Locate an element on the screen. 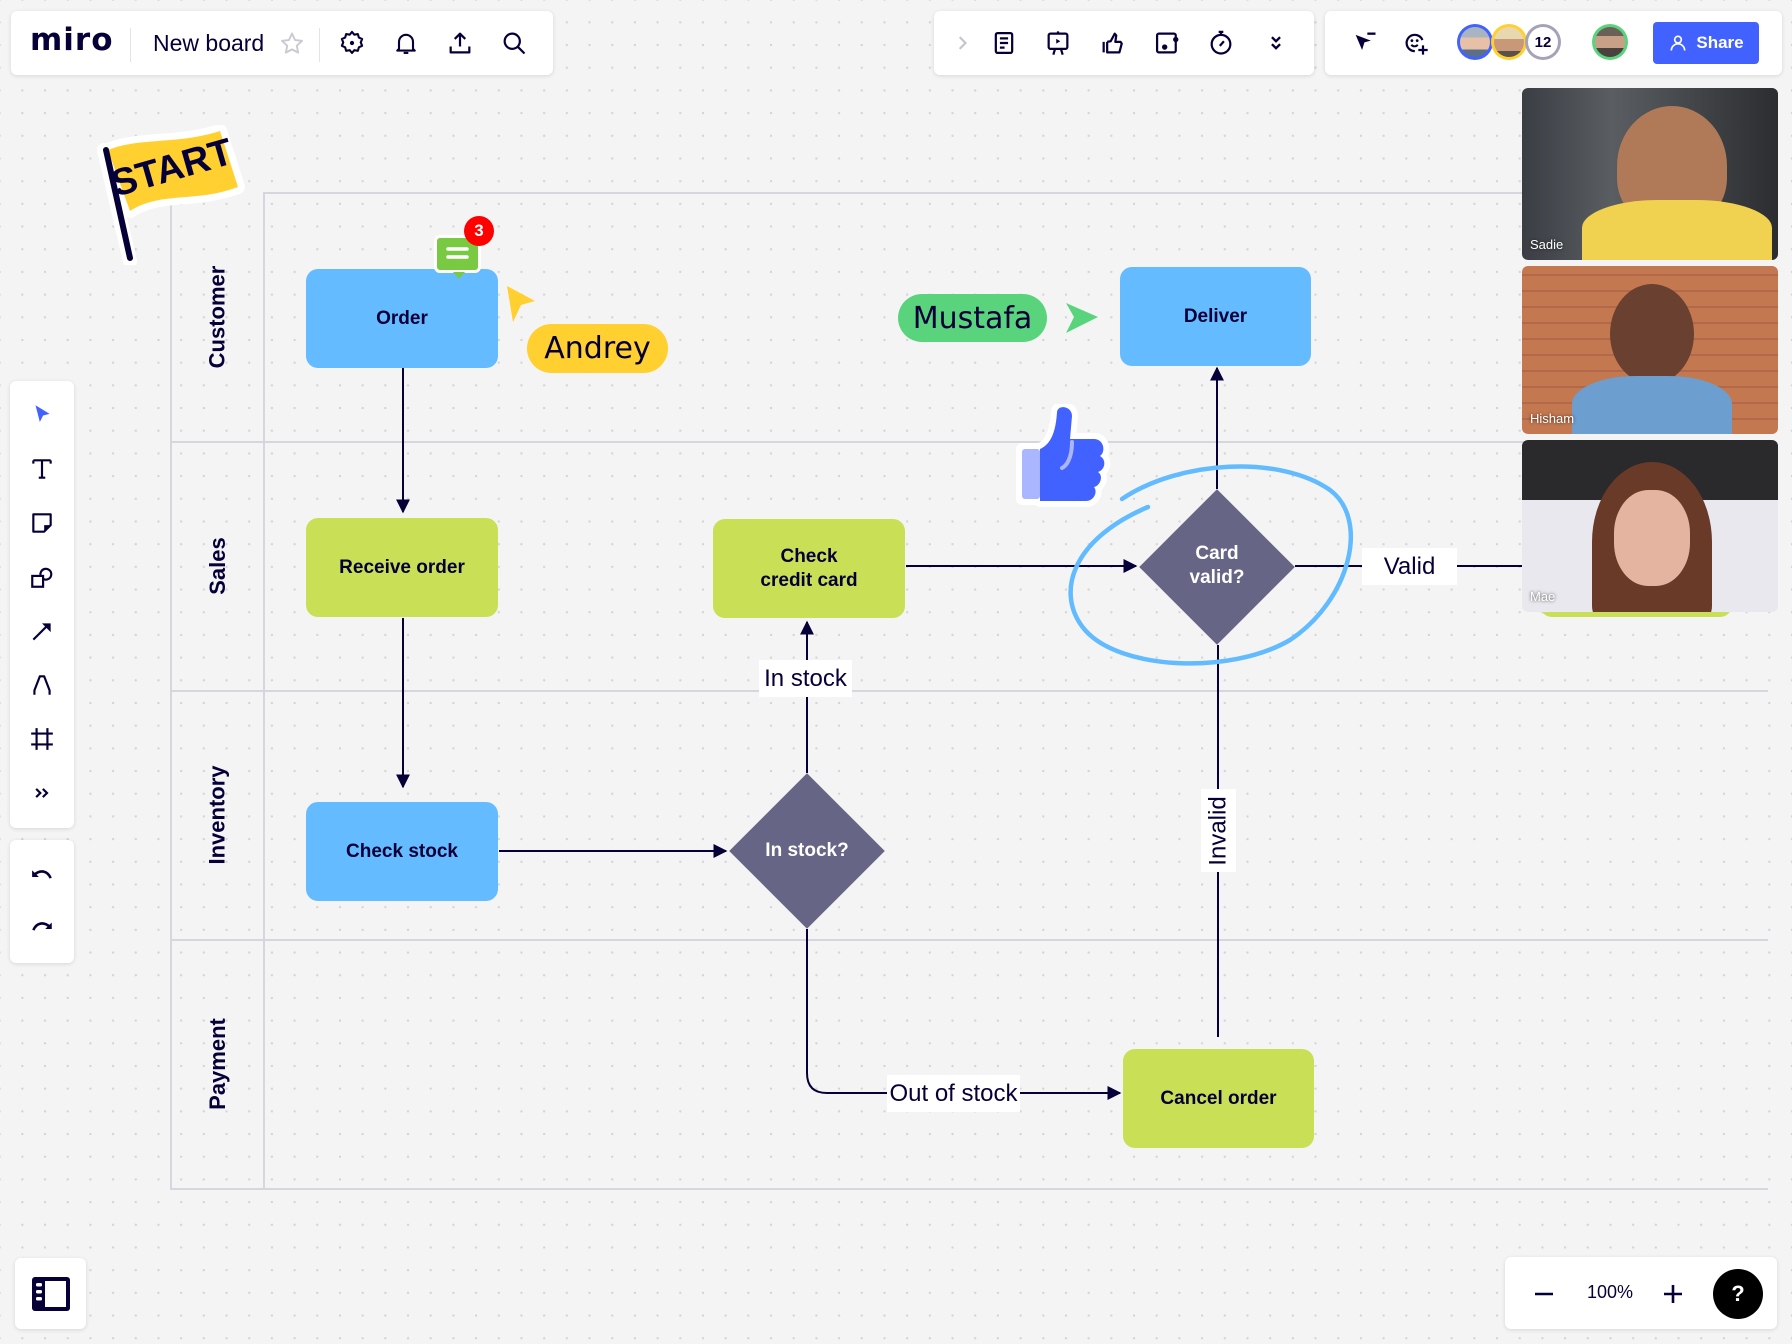  more-tools-icon is located at coordinates (42, 793).